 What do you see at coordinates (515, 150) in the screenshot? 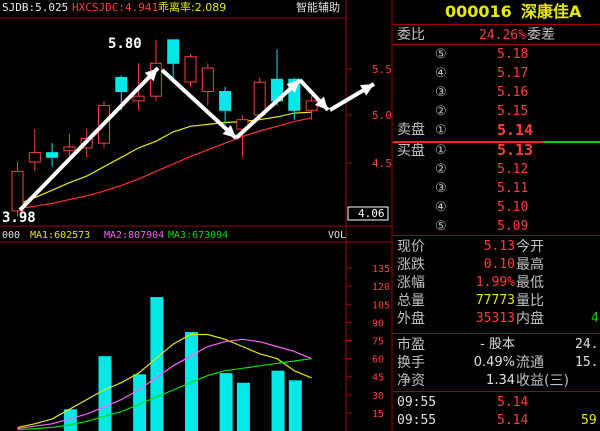
I see `buy-price: 5.13` at bounding box center [515, 150].